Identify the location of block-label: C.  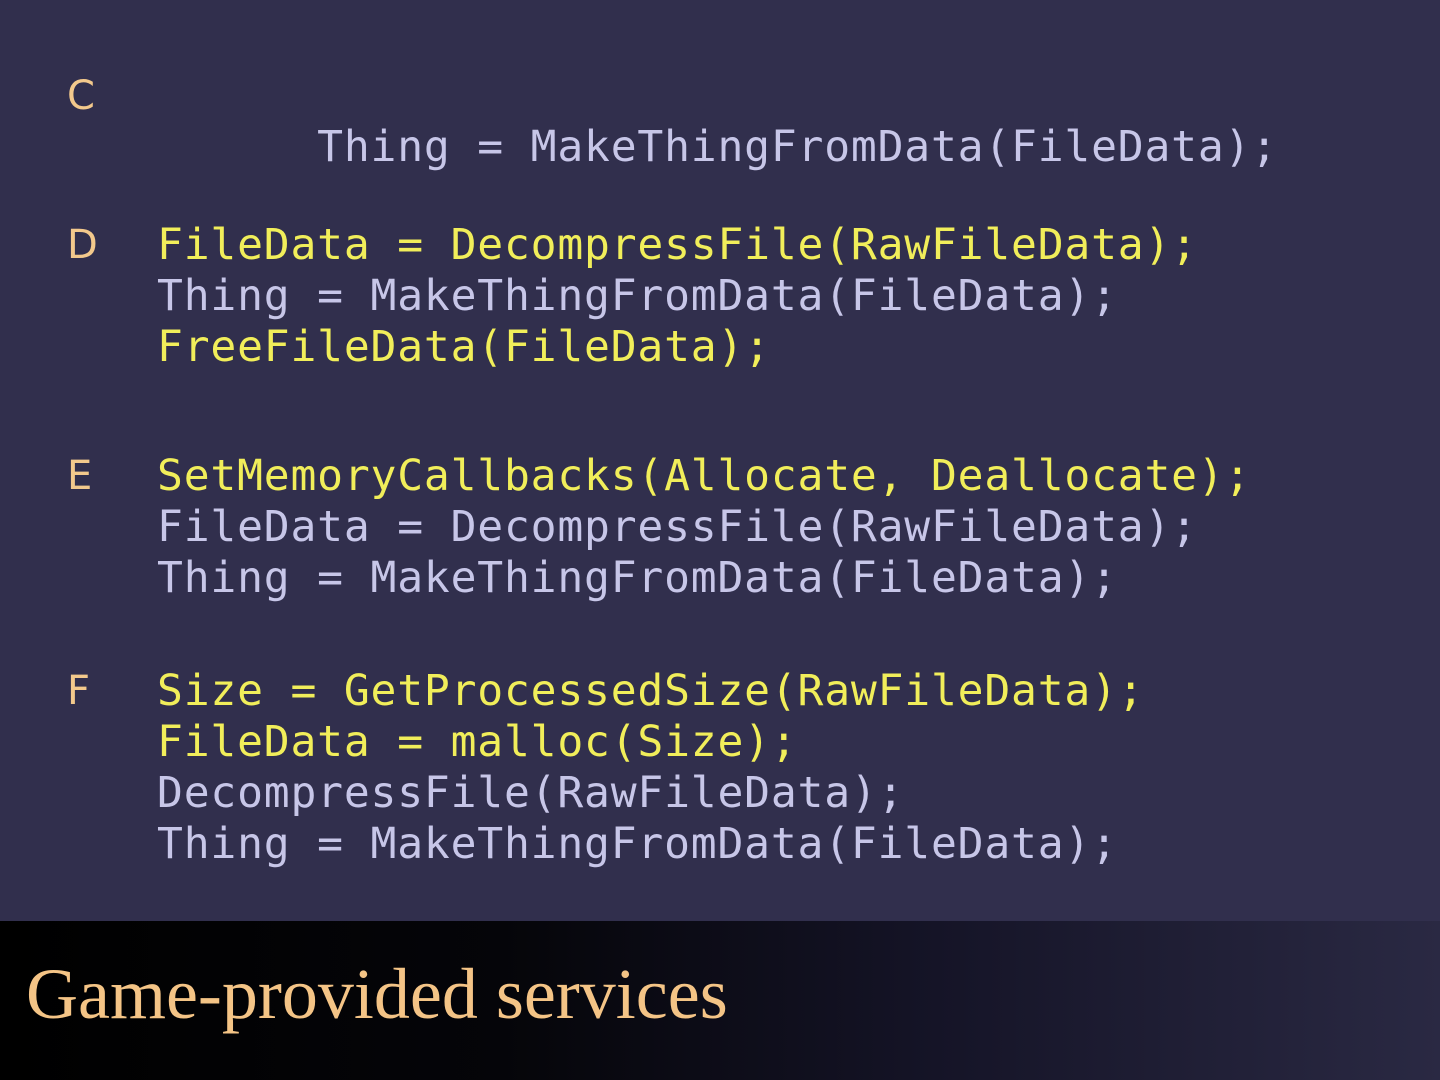
(81, 96).